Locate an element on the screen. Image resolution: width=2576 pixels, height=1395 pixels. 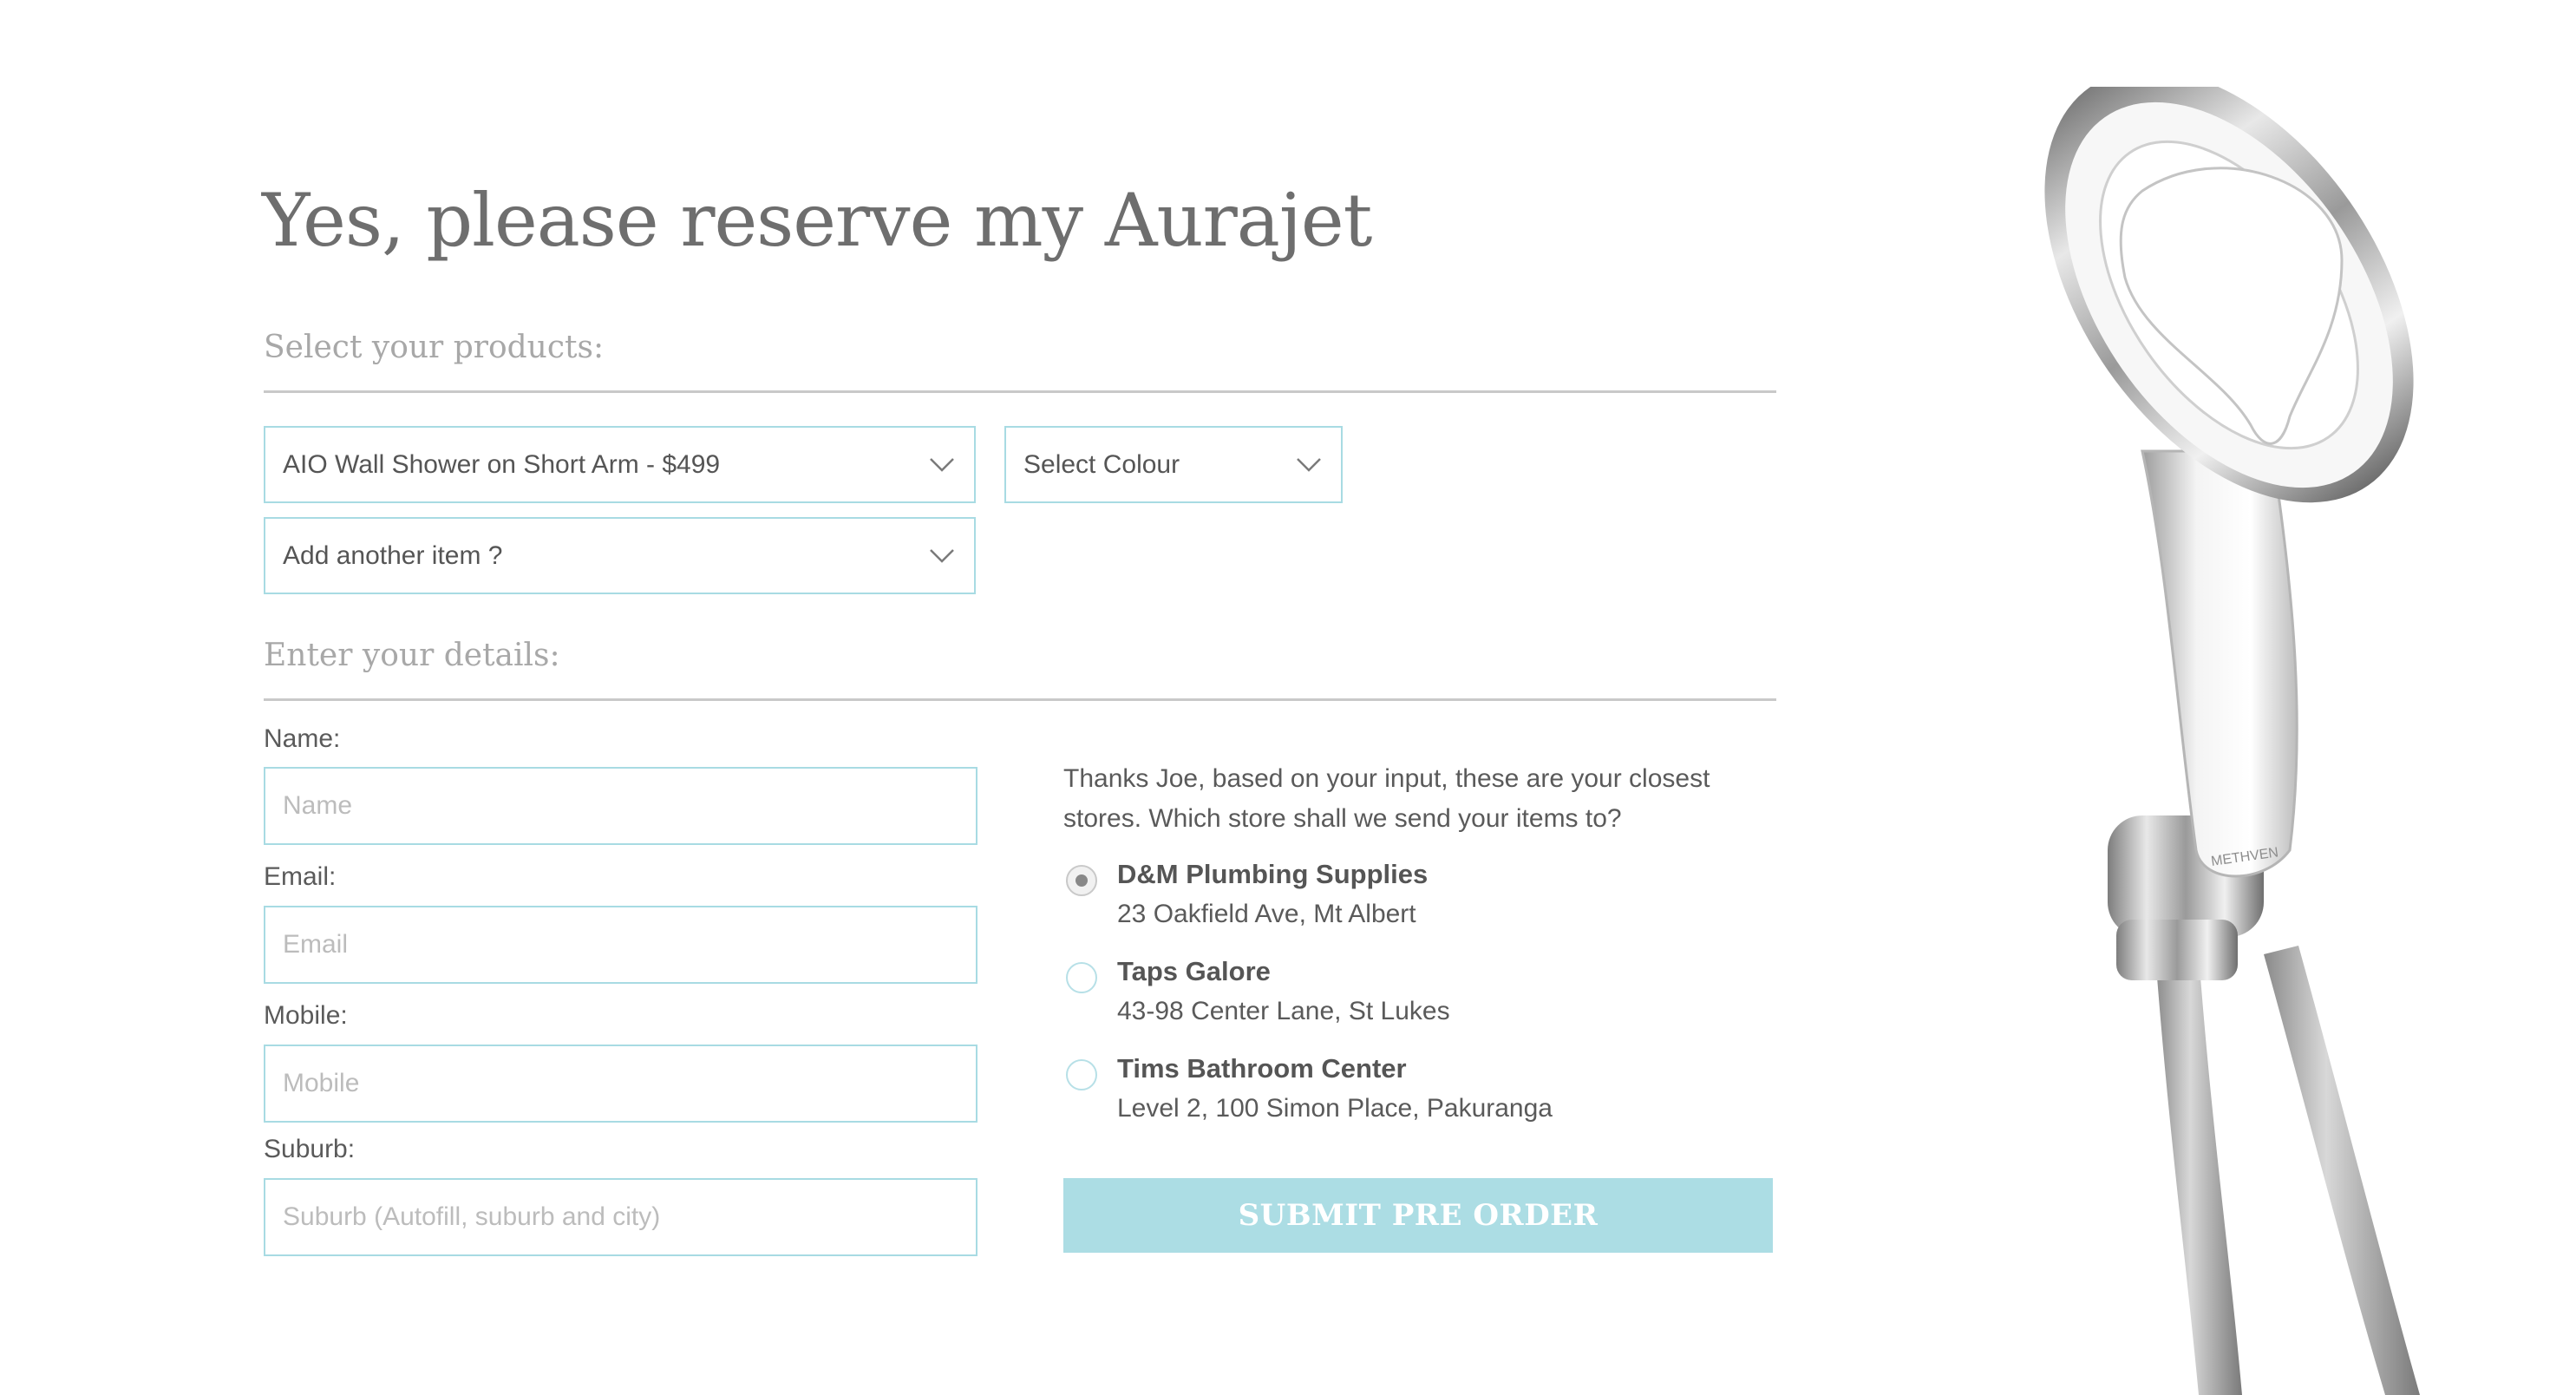
name-input is located at coordinates (620, 806).